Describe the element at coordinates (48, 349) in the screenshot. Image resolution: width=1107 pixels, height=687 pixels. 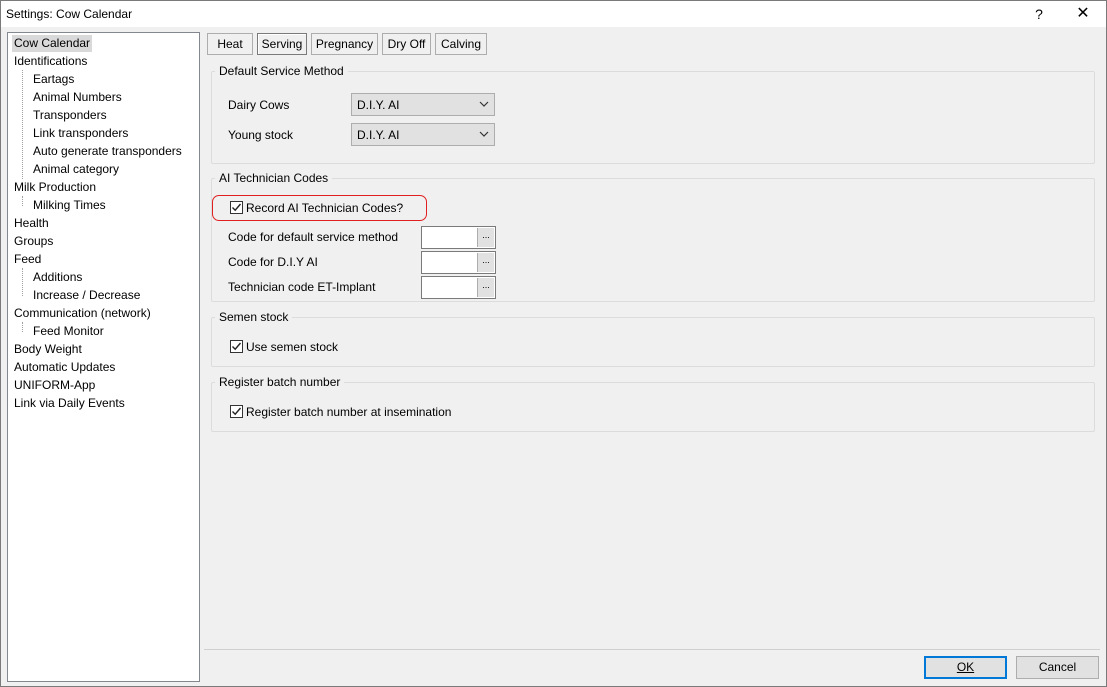
I see `tree-item-body-weight: Body Weight` at that location.